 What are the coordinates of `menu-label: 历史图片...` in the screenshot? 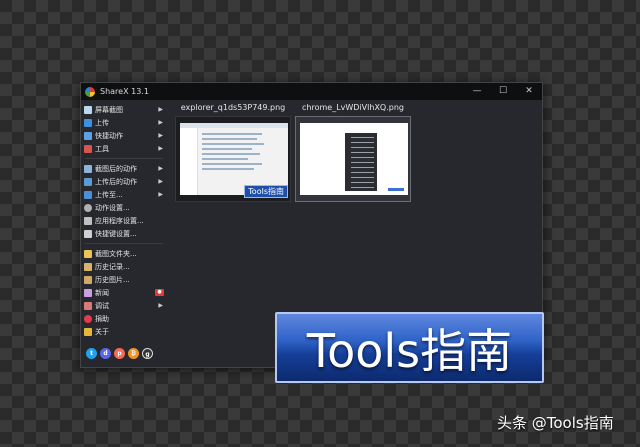 It's located at (112, 279).